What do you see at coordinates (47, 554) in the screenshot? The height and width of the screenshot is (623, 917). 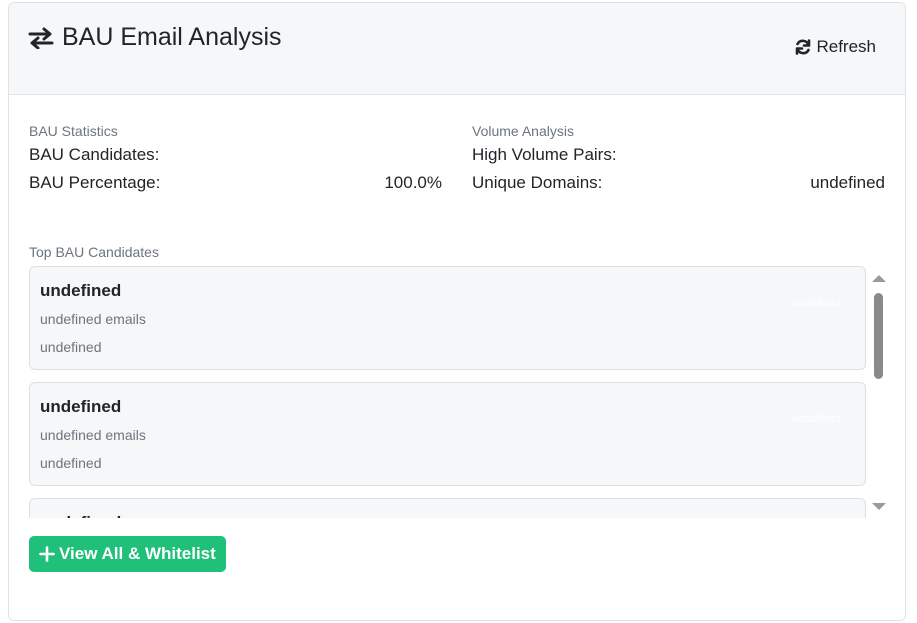 I see `plus-icon` at bounding box center [47, 554].